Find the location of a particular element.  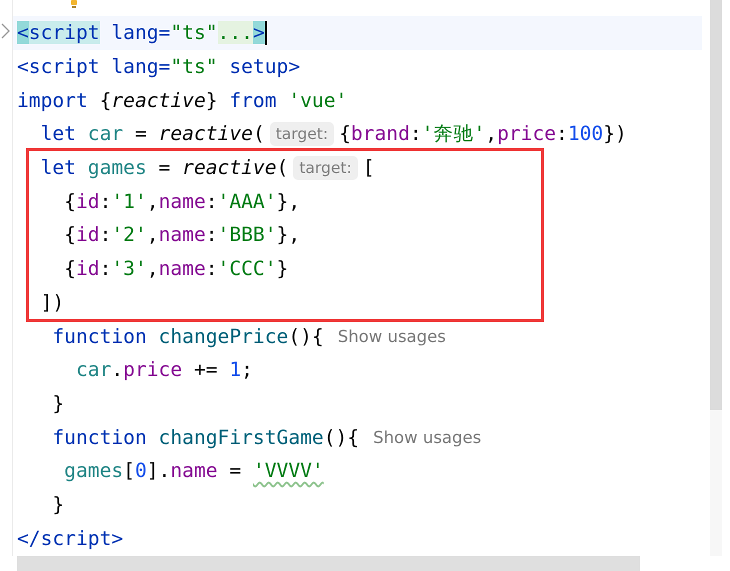

horizontal-scrollbar is located at coordinates (328, 563).